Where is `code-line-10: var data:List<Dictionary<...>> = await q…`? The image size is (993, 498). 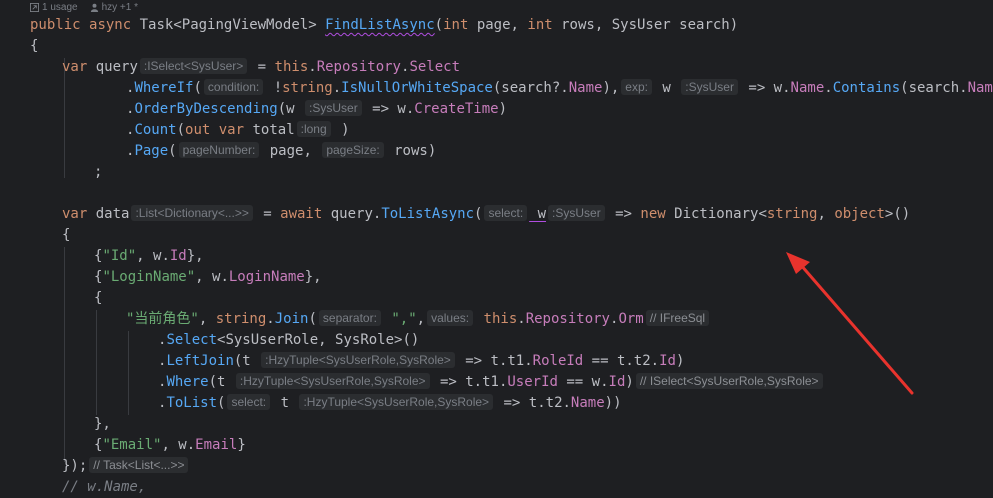
code-line-10: var data:List<Dictionary<...>> = await q… is located at coordinates (486, 214).